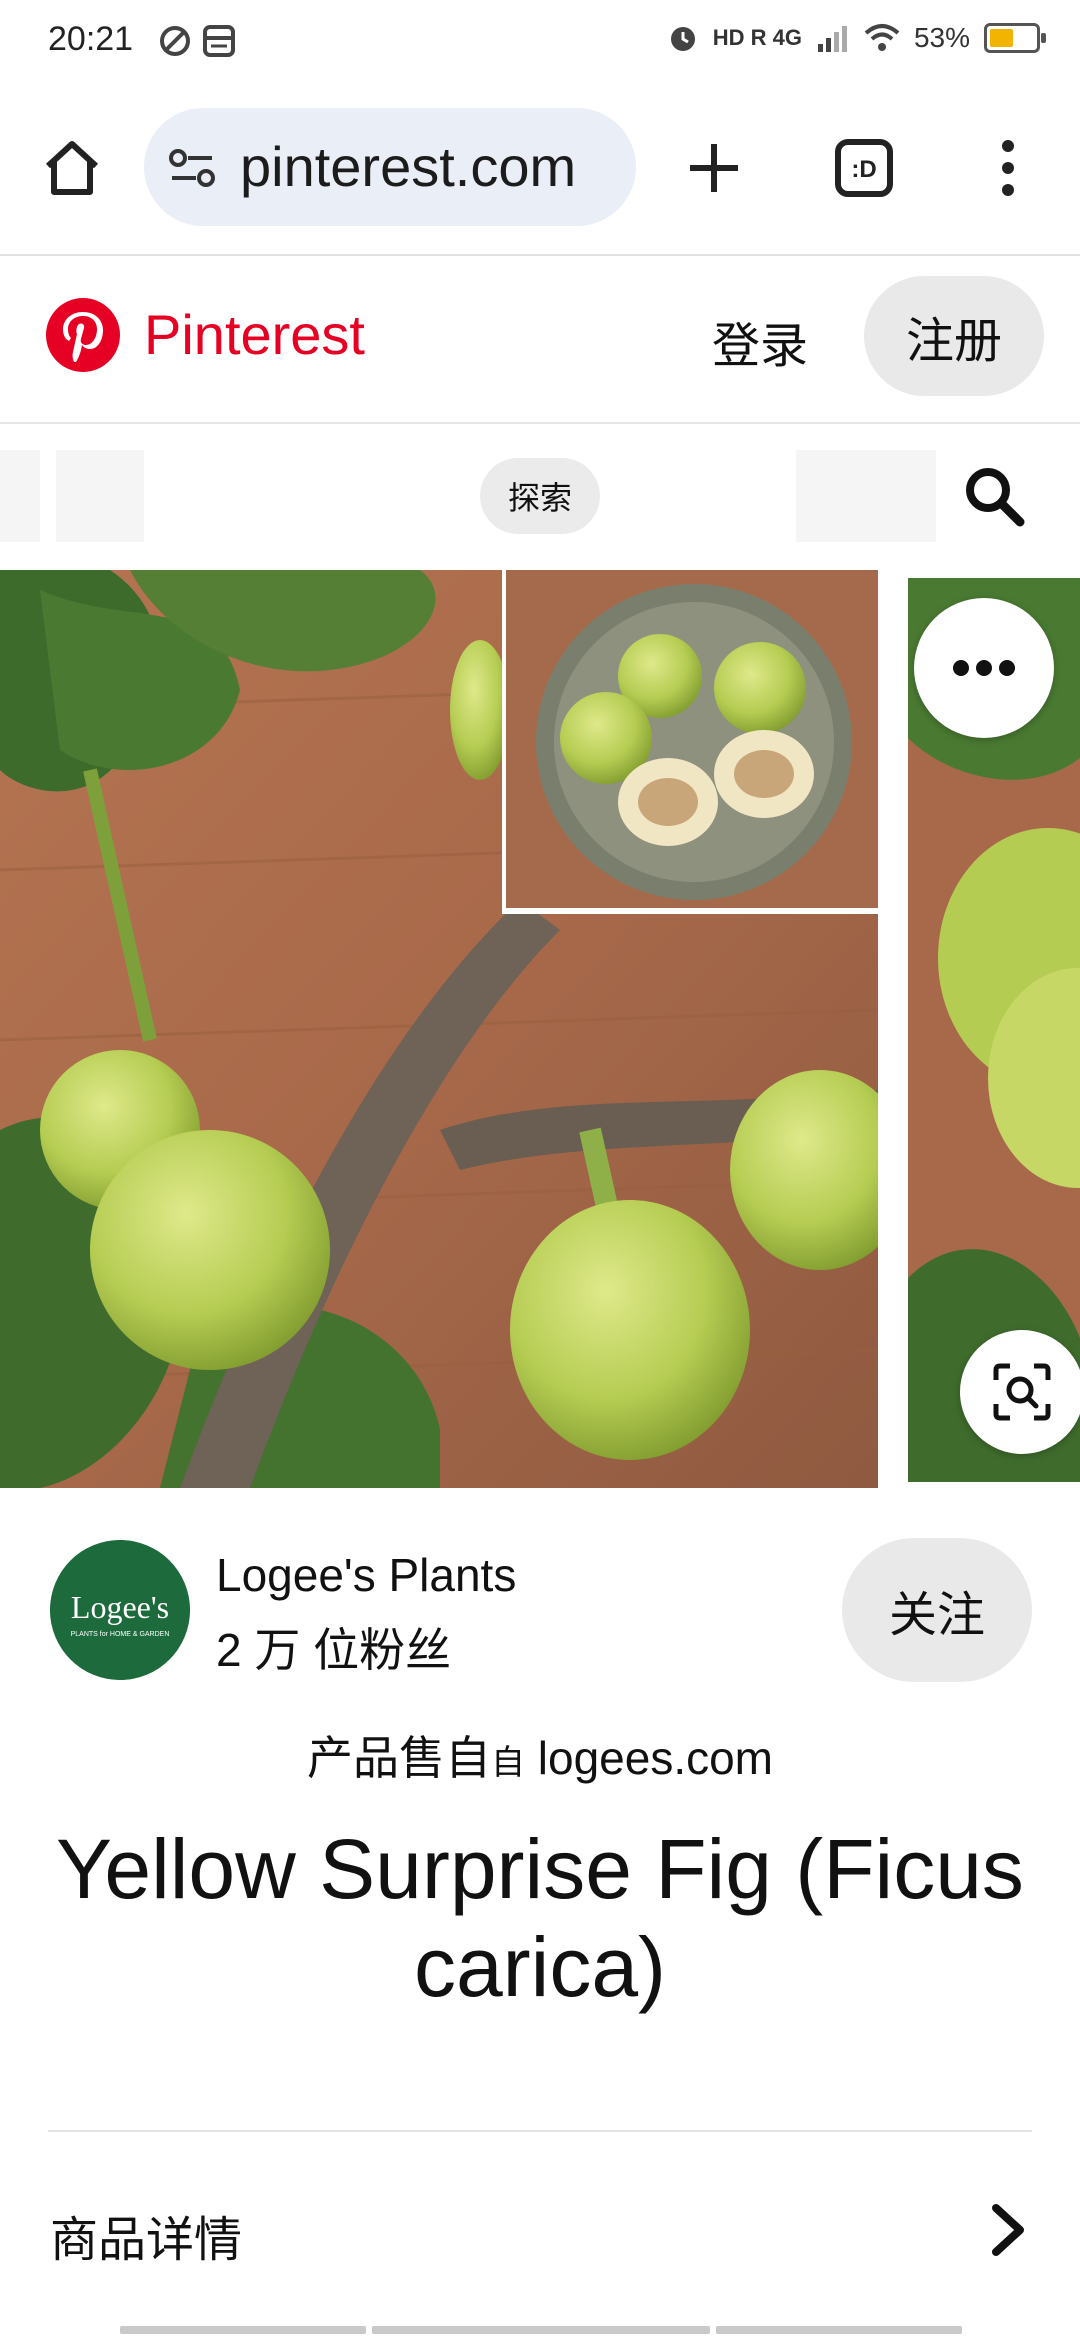 Image resolution: width=1080 pixels, height=2340 pixels. What do you see at coordinates (366, 1575) in the screenshot?
I see `creator-name: Logee's Plants` at bounding box center [366, 1575].